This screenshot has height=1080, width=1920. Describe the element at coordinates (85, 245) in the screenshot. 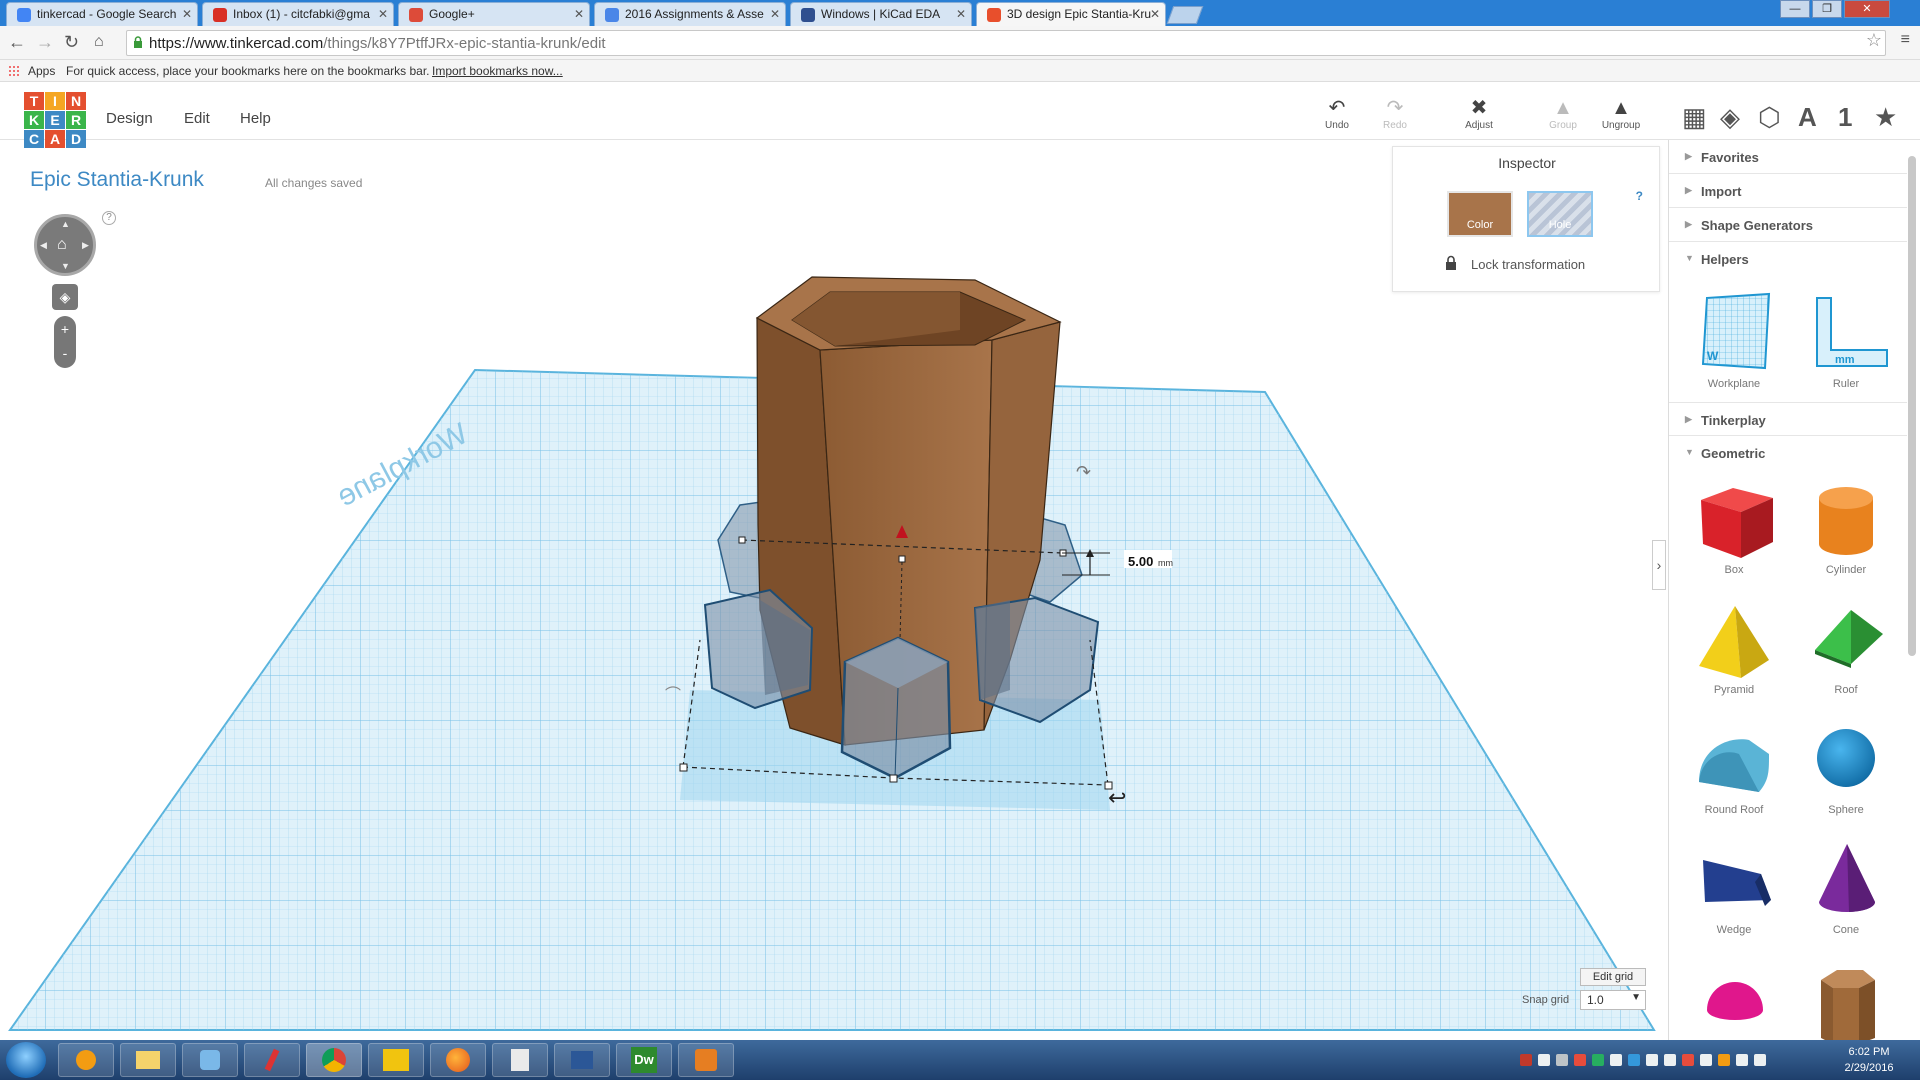

I see `orbit-right-icon: ▶` at that location.